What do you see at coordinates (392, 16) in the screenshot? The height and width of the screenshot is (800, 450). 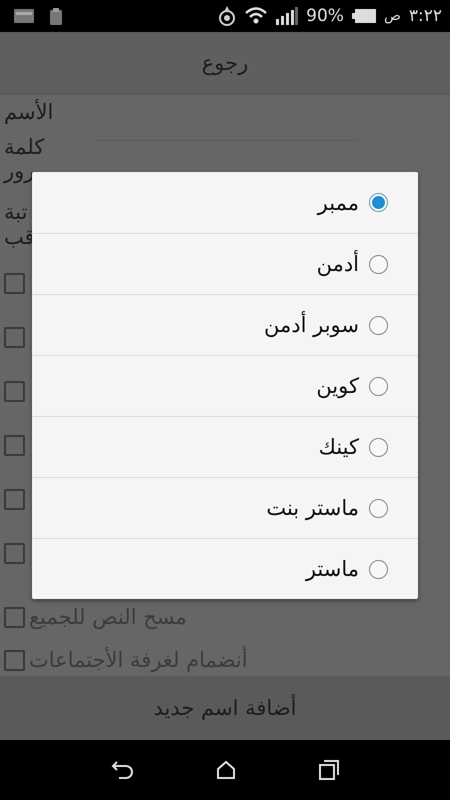 I see `am-pm: ص` at bounding box center [392, 16].